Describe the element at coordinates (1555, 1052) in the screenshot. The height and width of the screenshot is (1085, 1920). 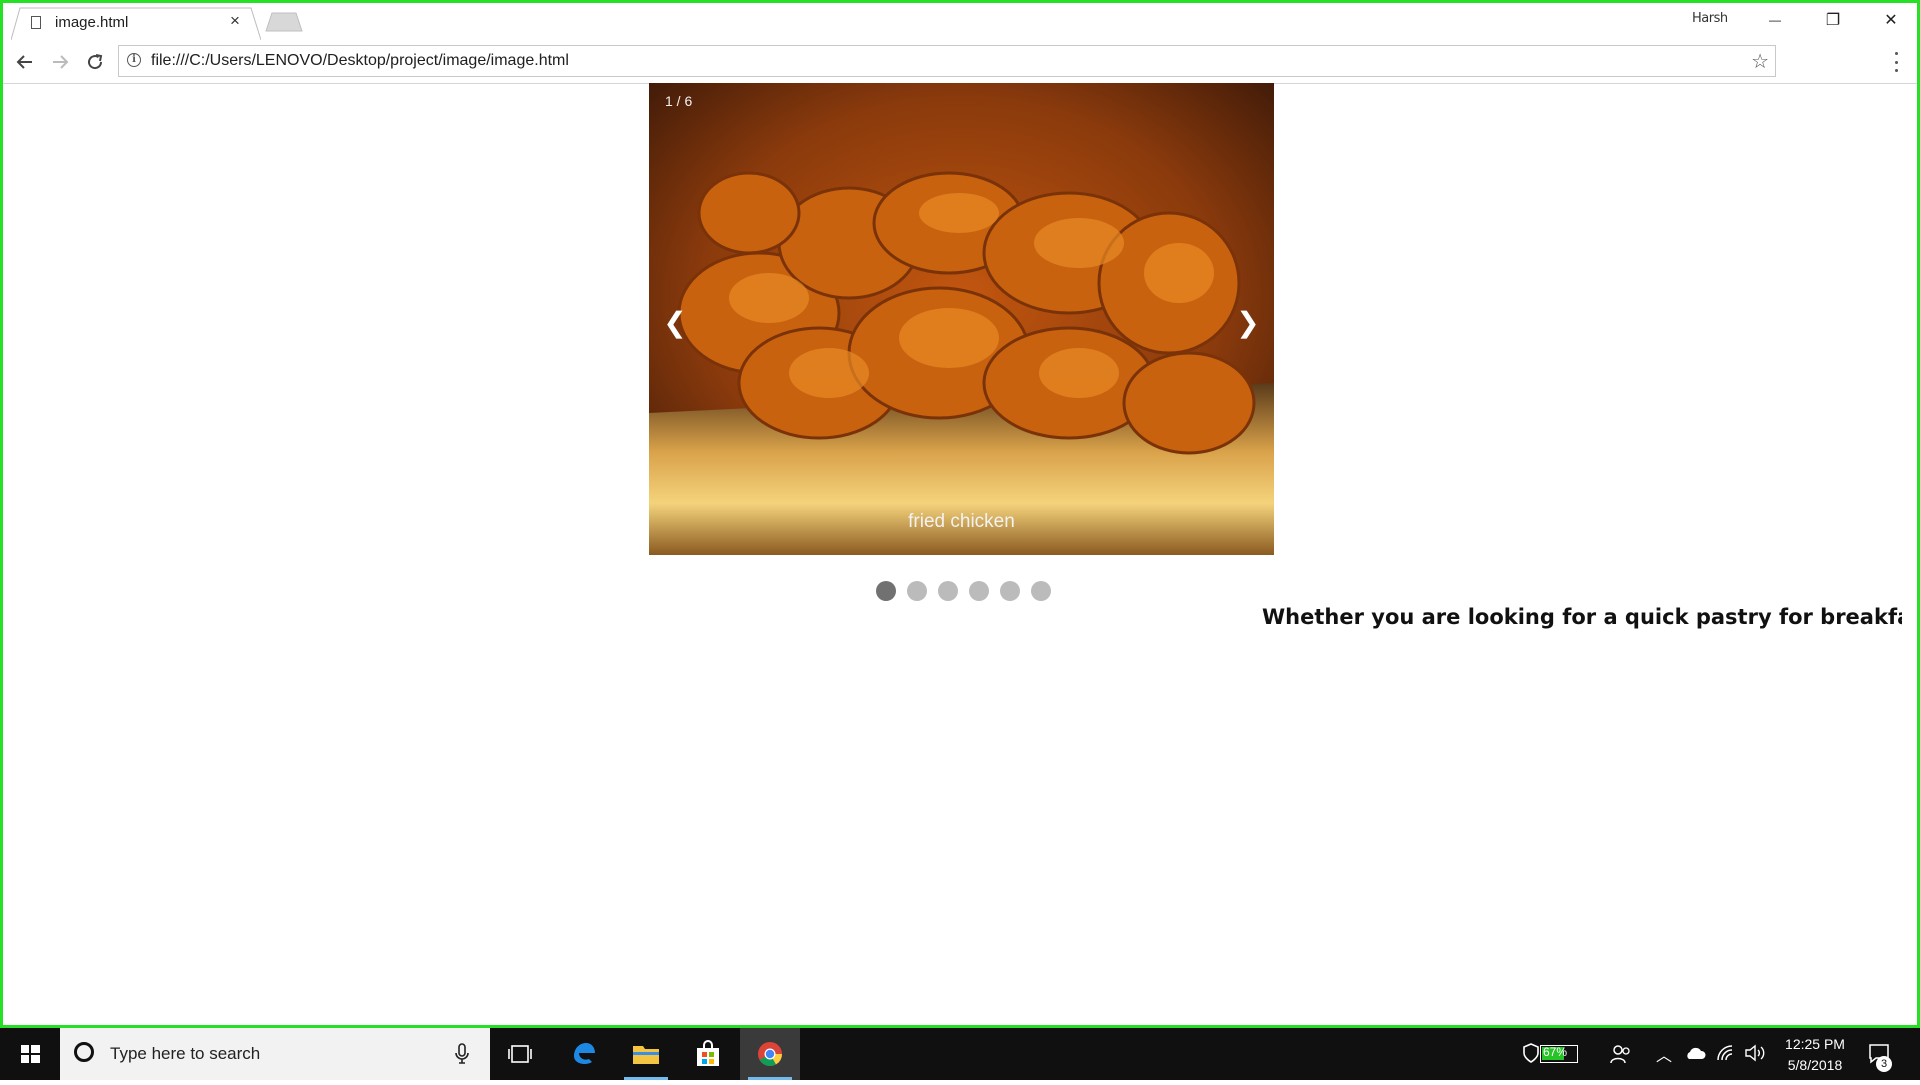
I see `battery-percent: 67%` at that location.